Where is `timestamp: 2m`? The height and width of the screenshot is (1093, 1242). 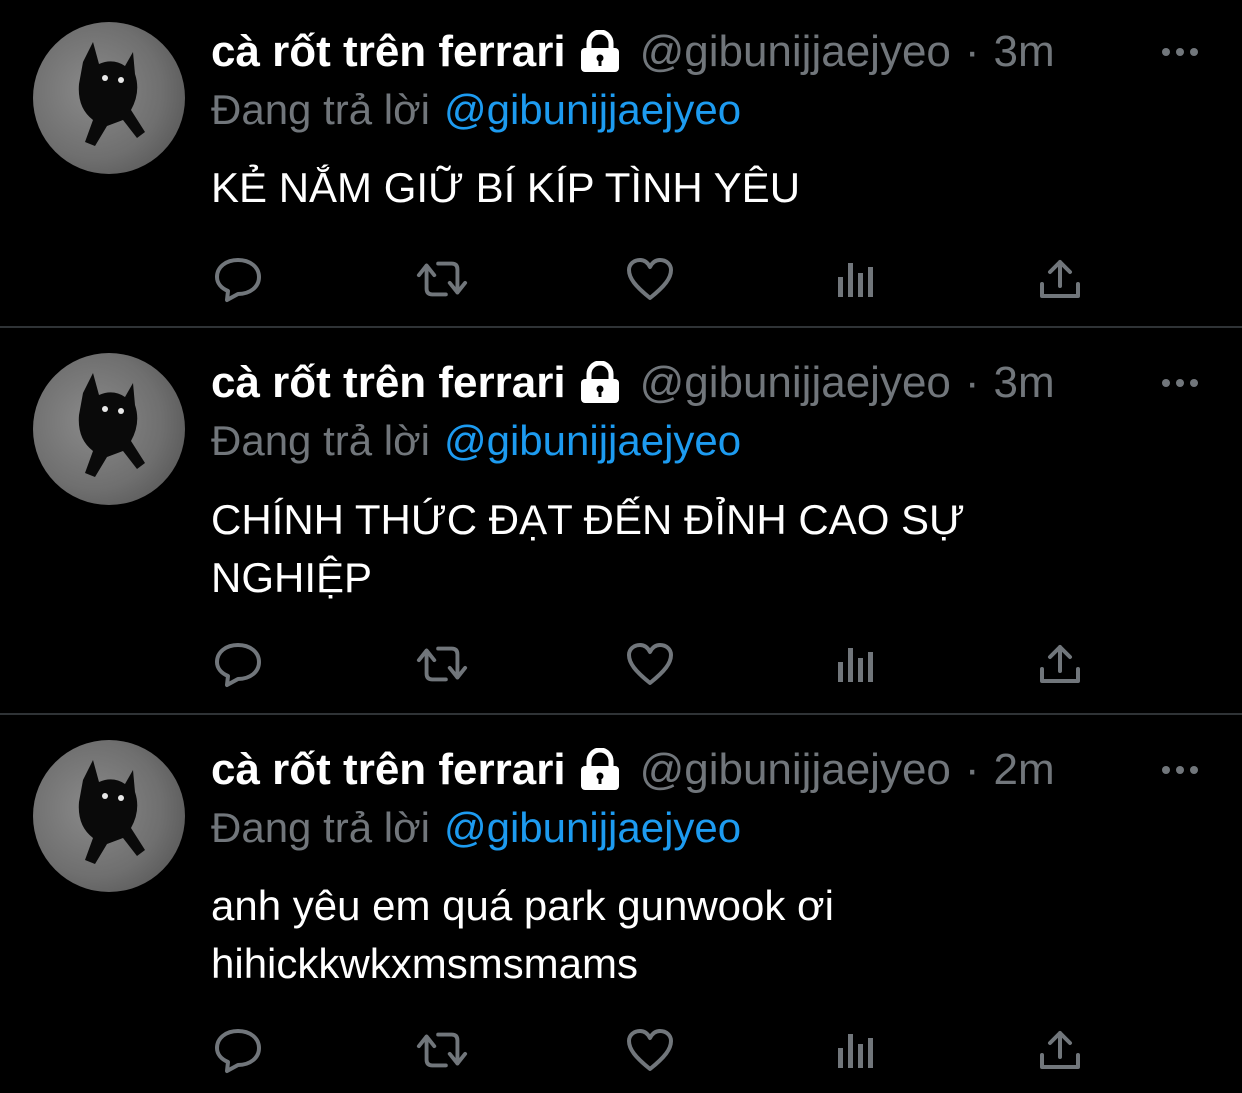 timestamp: 2m is located at coordinates (1024, 770).